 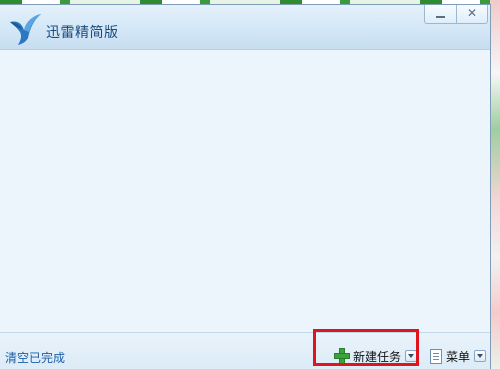 I want to click on desktop-background-right, so click(x=495, y=184).